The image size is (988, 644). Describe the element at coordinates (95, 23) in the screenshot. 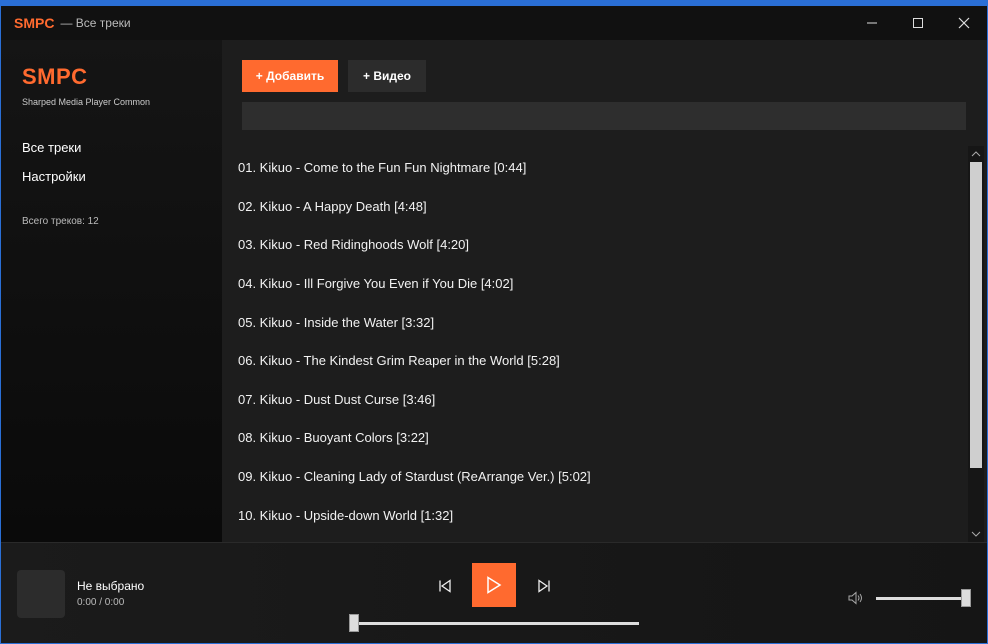

I see `window-title-subtitle: — Все треки` at that location.